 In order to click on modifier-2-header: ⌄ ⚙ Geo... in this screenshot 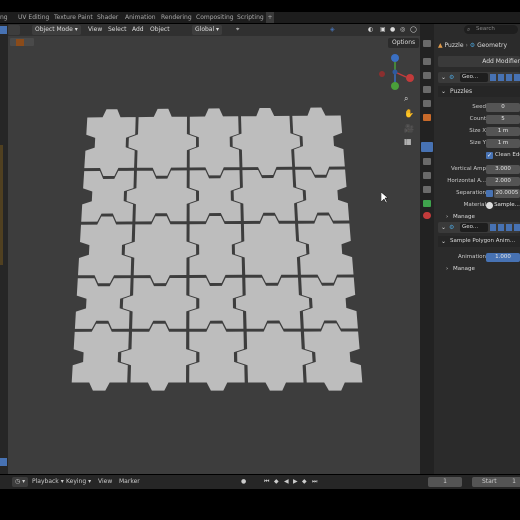, I will do `click(479, 227)`.